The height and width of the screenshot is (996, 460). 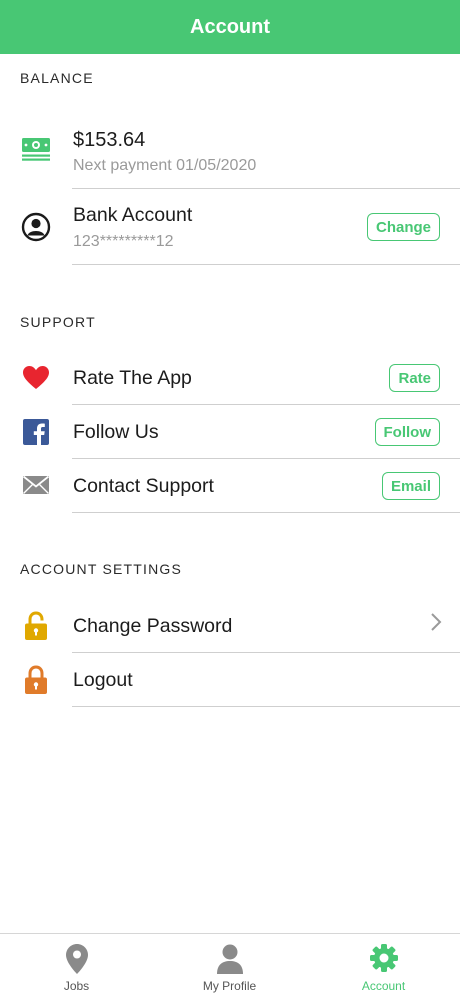 I want to click on user-circle-icon, so click(x=36, y=227).